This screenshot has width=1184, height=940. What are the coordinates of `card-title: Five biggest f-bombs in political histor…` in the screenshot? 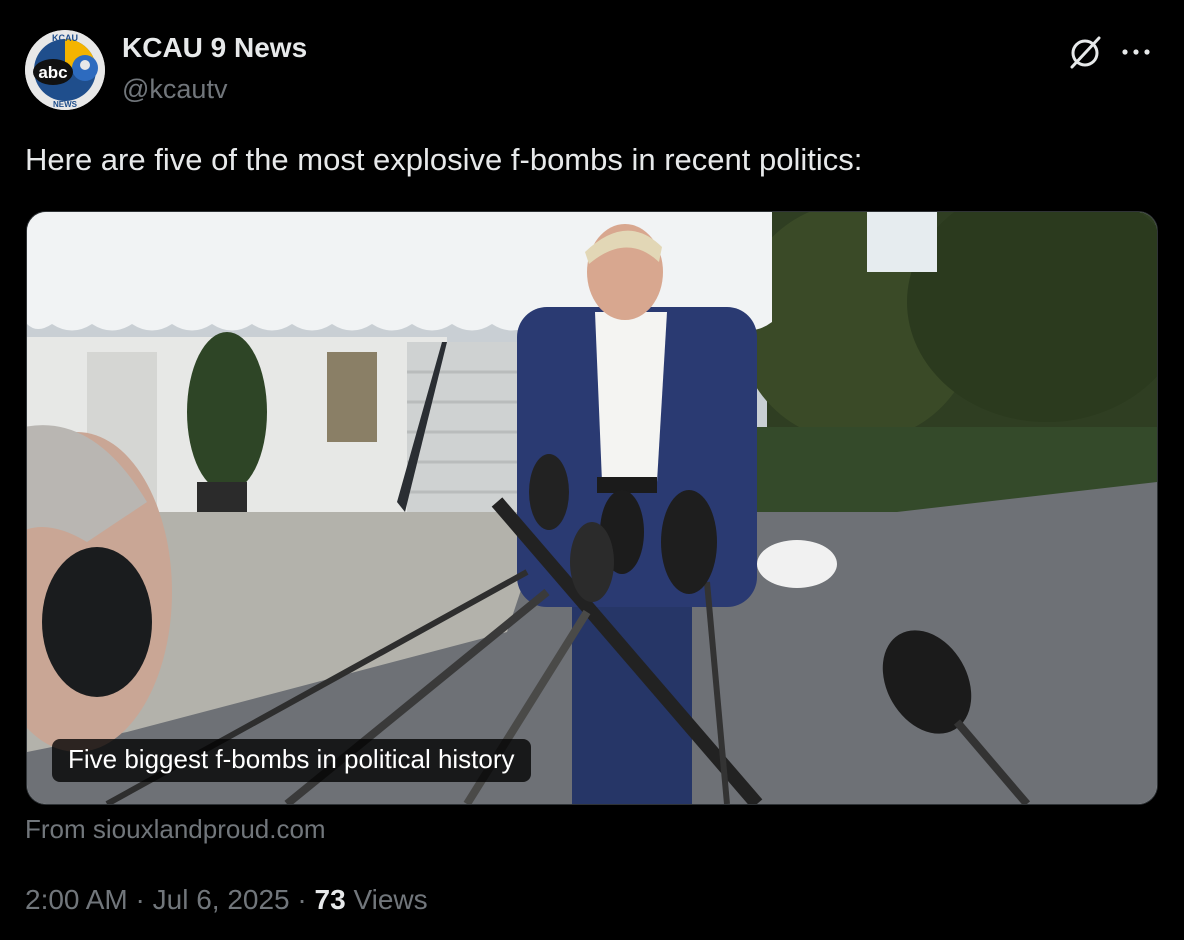 It's located at (291, 760).